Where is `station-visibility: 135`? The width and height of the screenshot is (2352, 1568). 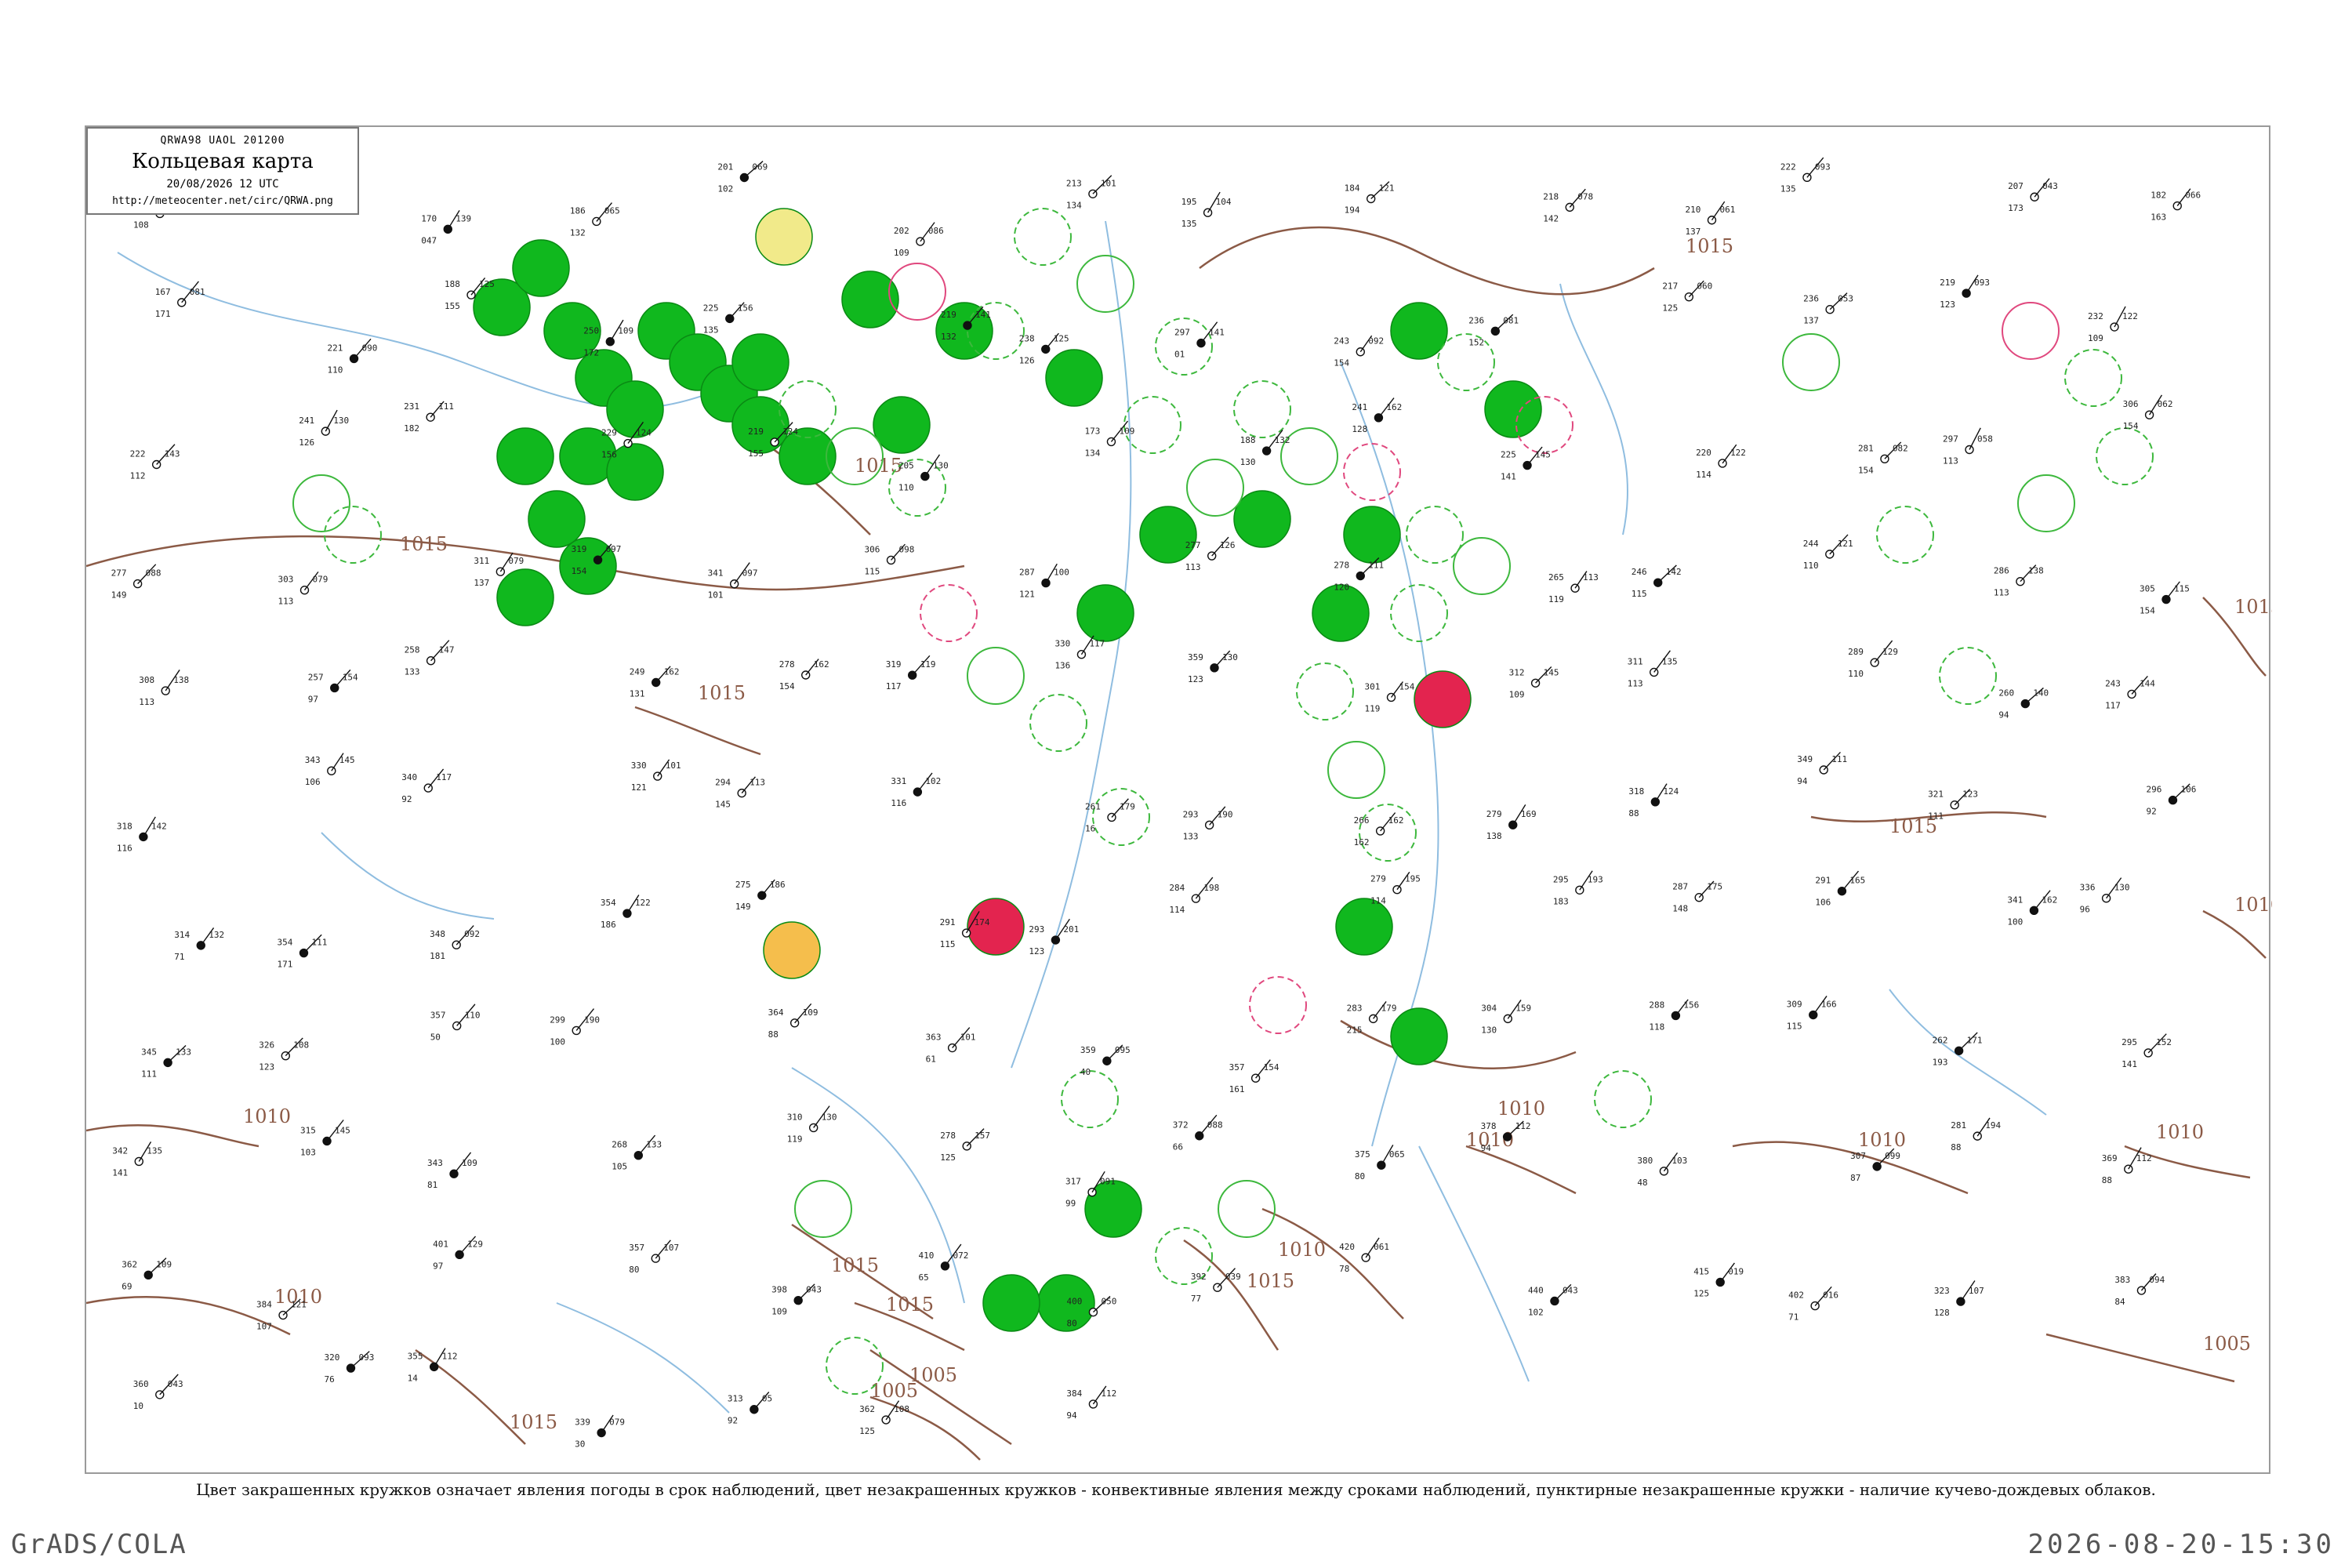 station-visibility: 135 is located at coordinates (1788, 188).